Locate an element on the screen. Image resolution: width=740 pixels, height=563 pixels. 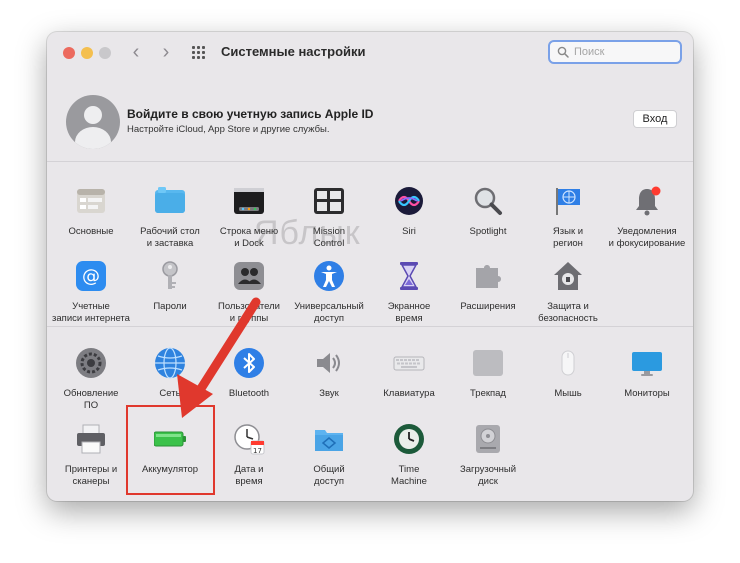
pref-bluetooth: Bluetooth is located at coordinates (249, 373).